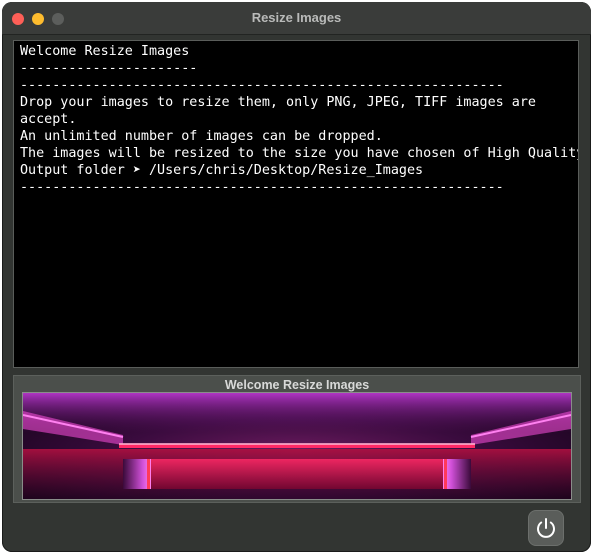 Image resolution: width=593 pixels, height=554 pixels. Describe the element at coordinates (105, 51) in the screenshot. I see `console-line-welcome: Welcome Resize Images` at that location.